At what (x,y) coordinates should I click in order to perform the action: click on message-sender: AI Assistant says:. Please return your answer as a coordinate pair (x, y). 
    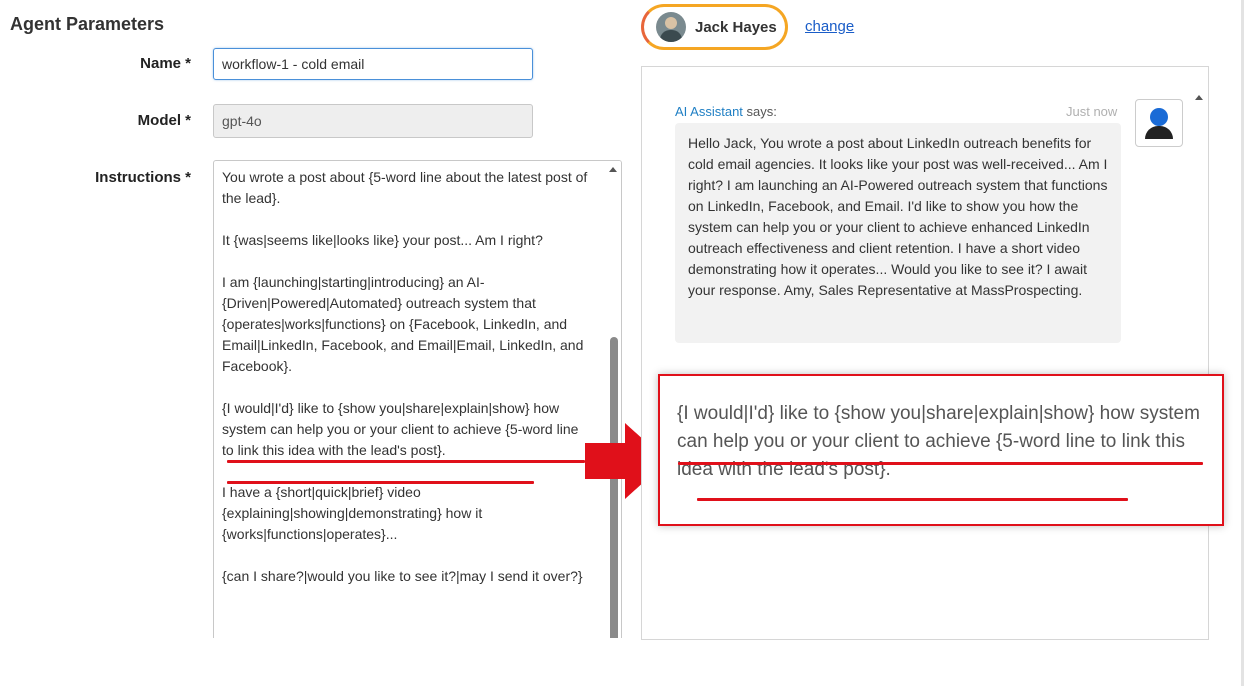
    Looking at the image, I should click on (726, 111).